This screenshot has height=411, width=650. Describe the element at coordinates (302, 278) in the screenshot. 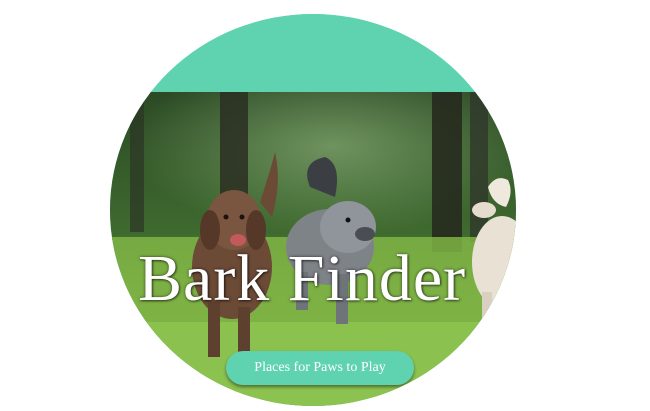

I see `hero-title: Bark Finder` at that location.